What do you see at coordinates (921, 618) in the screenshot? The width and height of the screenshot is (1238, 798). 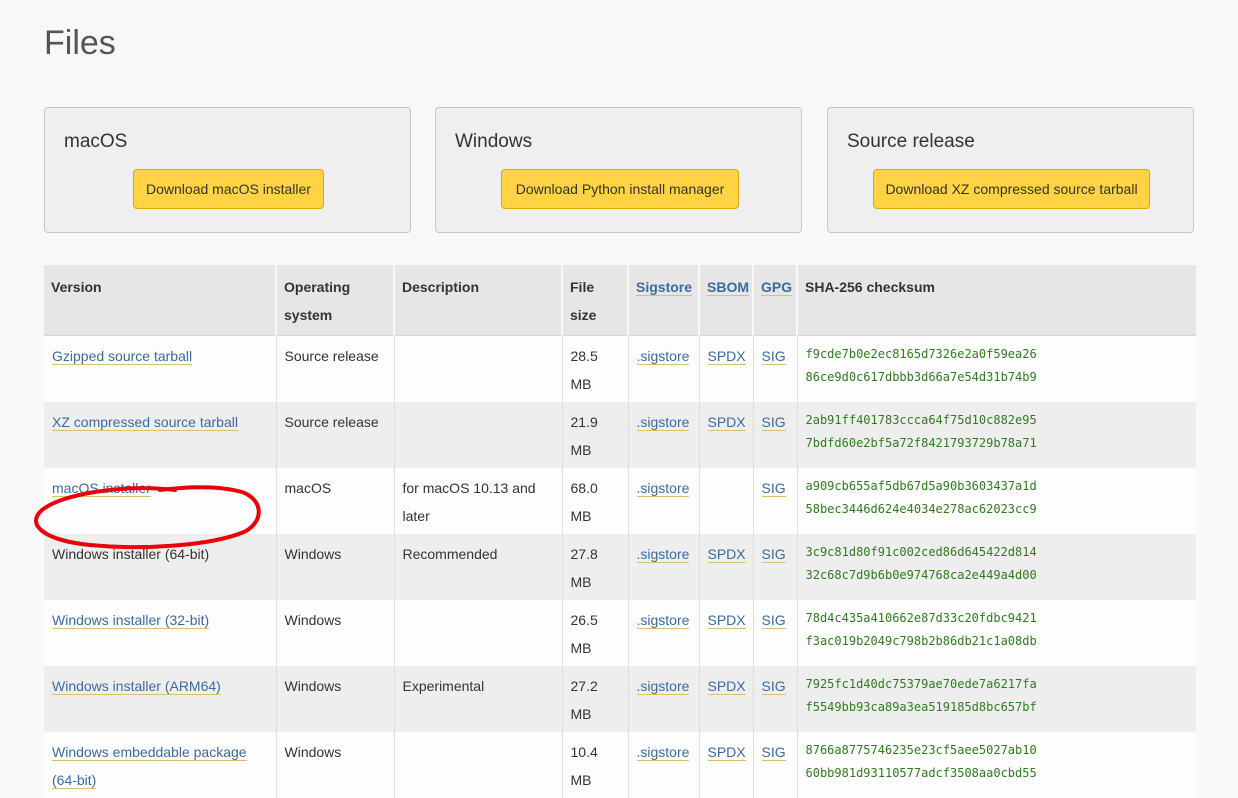 I see `sha-line-1: 78d4c435a410662e87d33c20fdbc9421` at bounding box center [921, 618].